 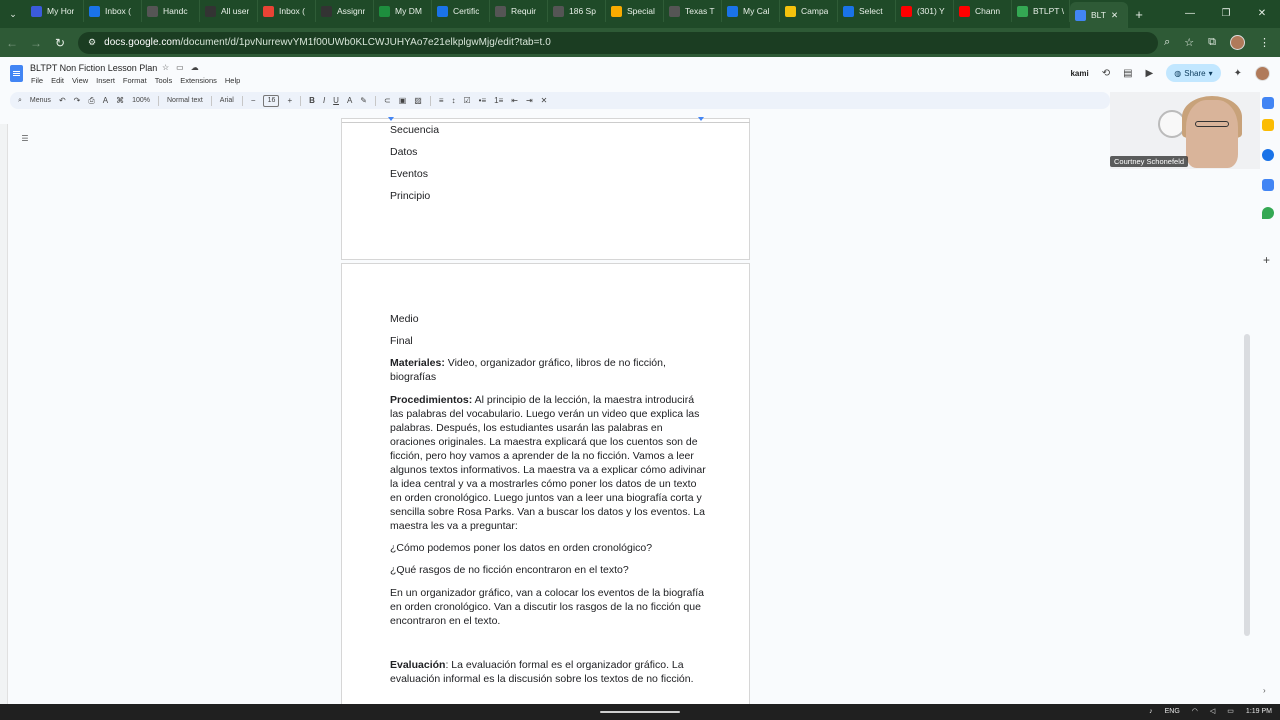 I want to click on browser-tab: Texas T, so click(x=693, y=11).